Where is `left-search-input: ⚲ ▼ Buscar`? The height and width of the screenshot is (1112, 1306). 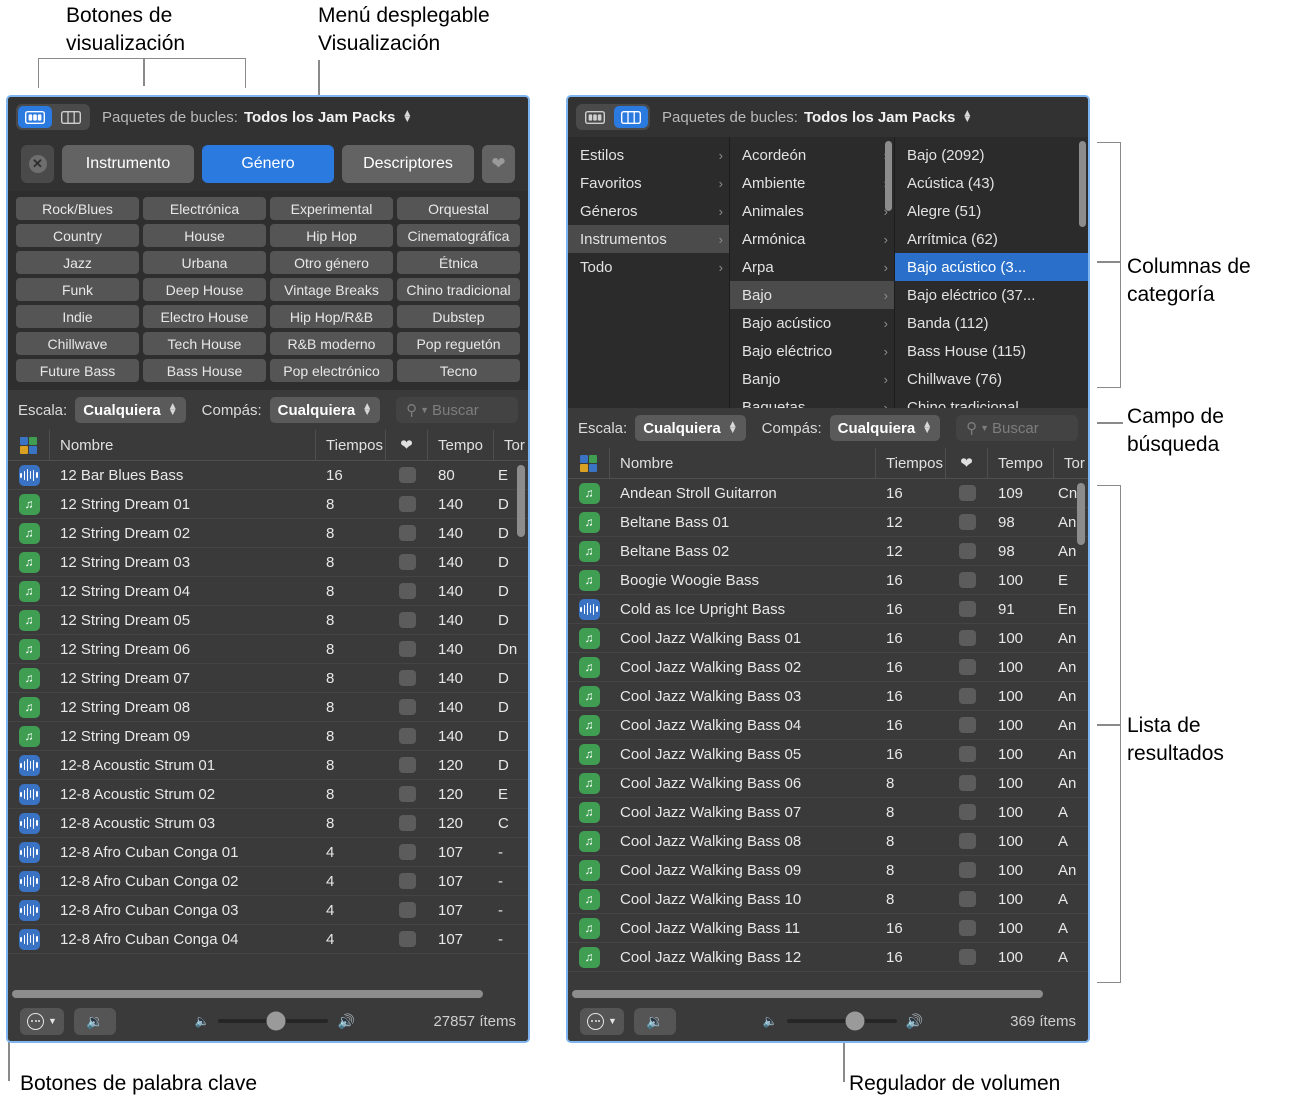
left-search-input: ⚲ ▼ Buscar is located at coordinates (457, 410).